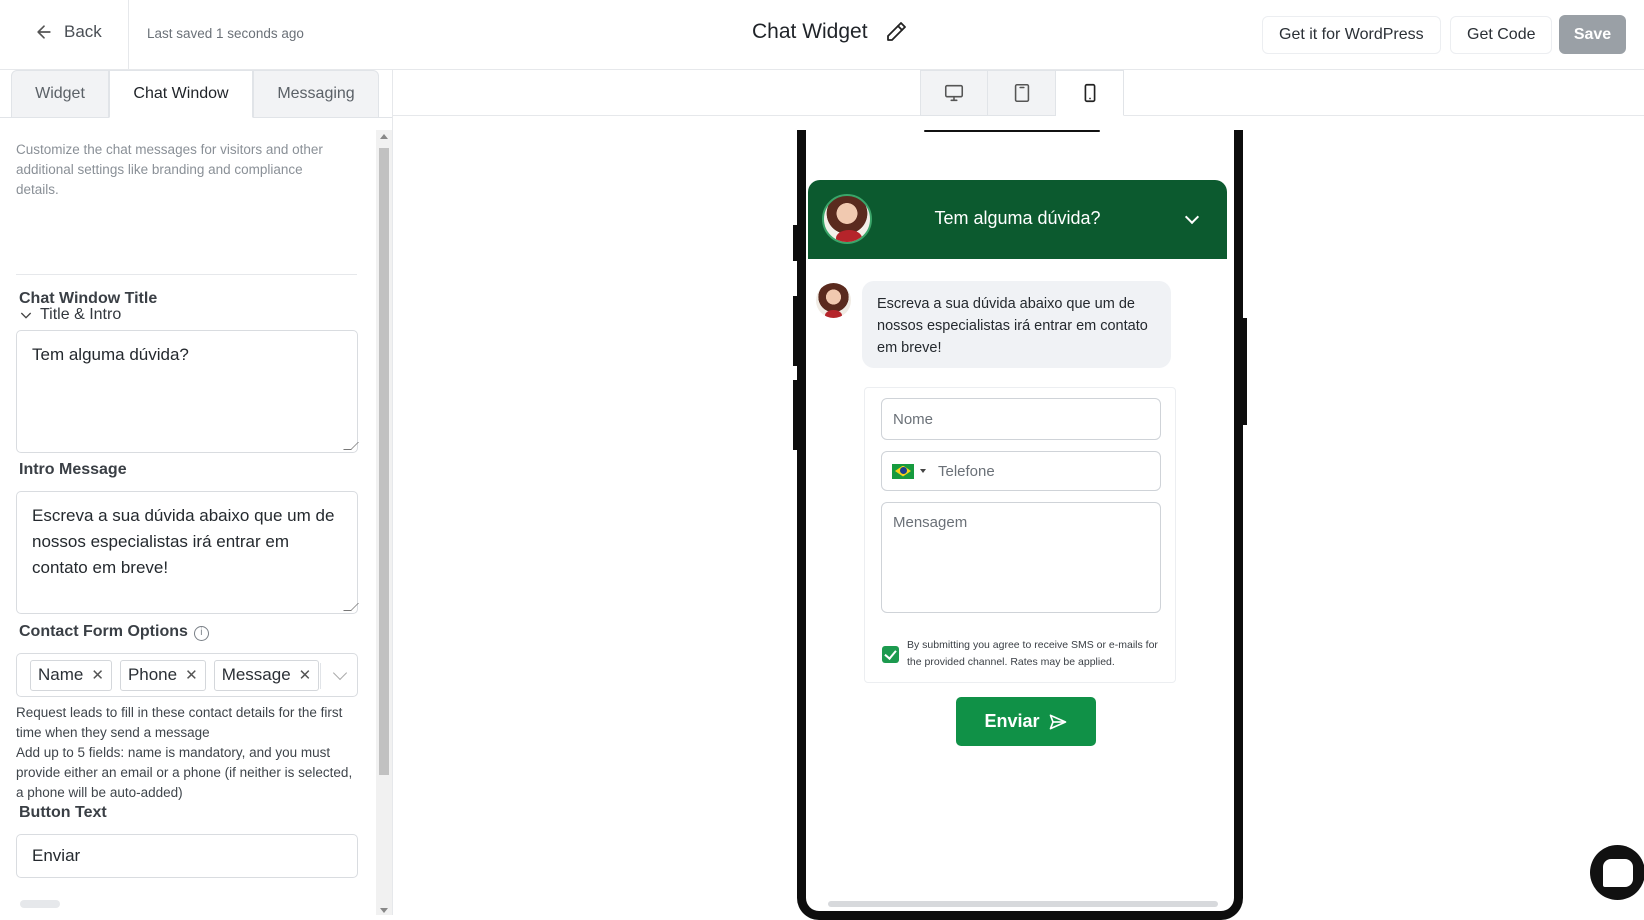  I want to click on consent-checkbox, so click(890, 654).